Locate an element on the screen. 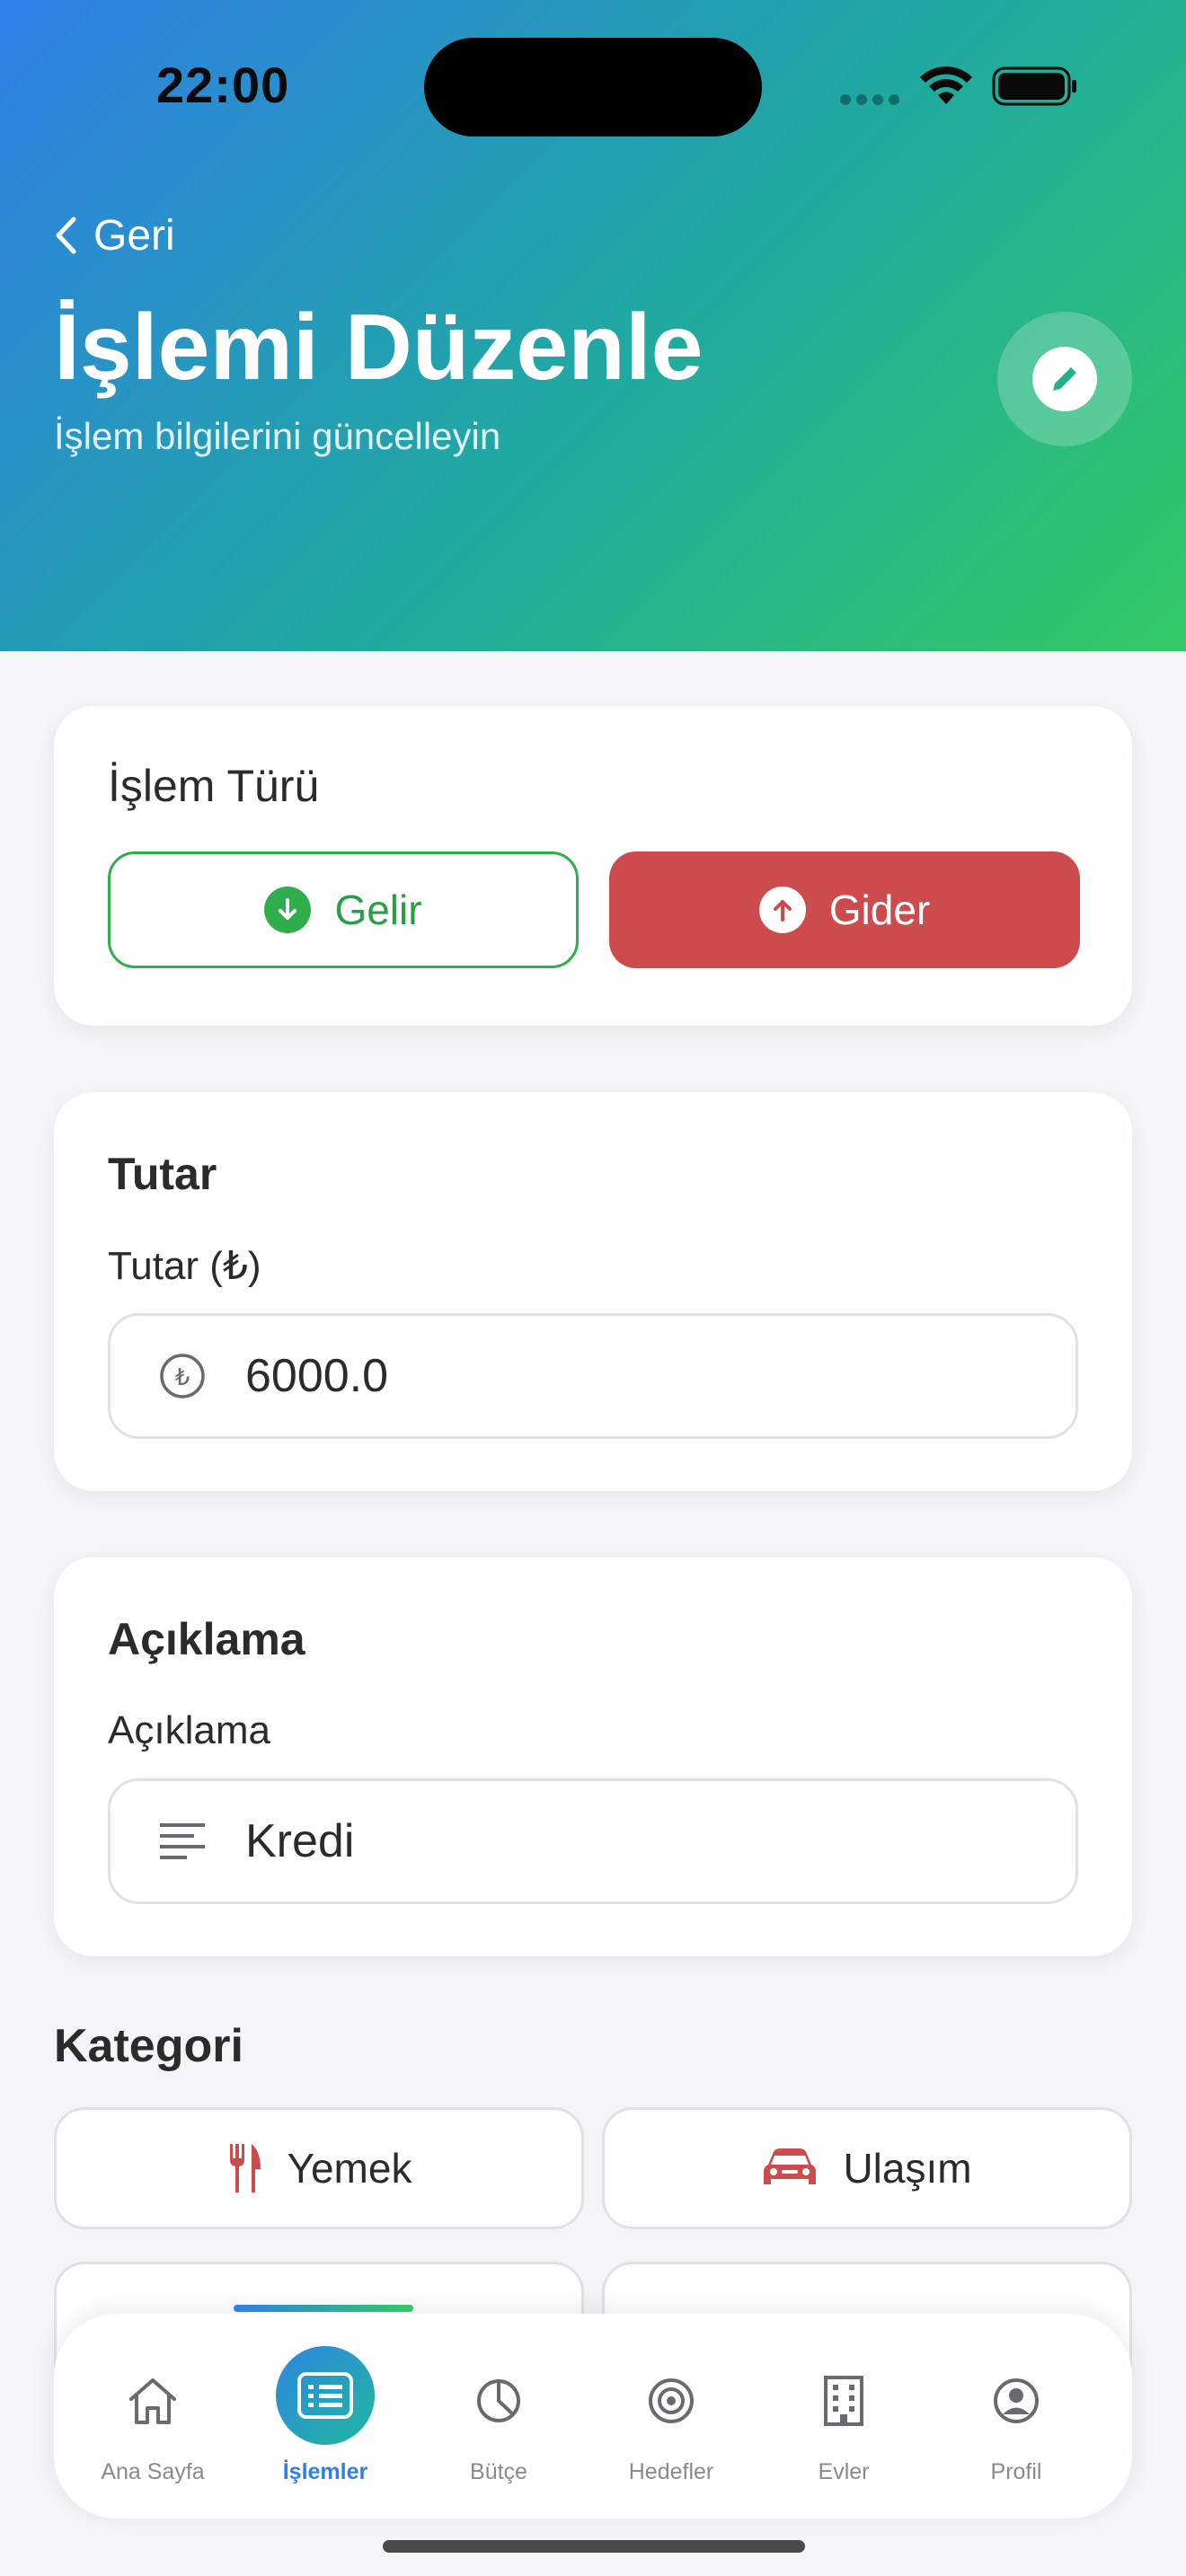  description-value: Kredi is located at coordinates (300, 1841).